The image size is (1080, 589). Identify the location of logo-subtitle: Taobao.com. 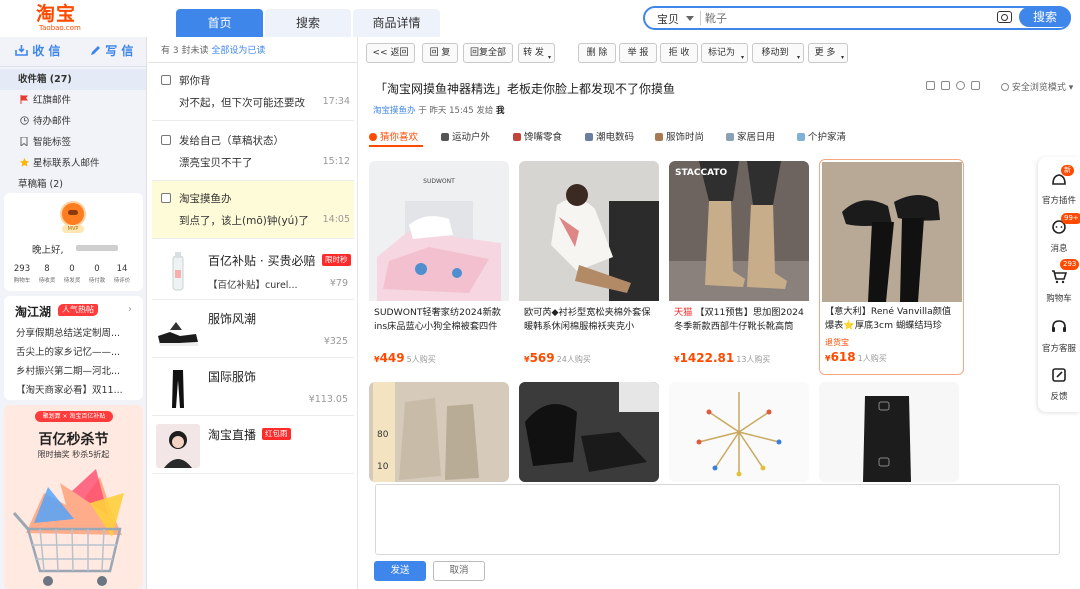
(60, 28).